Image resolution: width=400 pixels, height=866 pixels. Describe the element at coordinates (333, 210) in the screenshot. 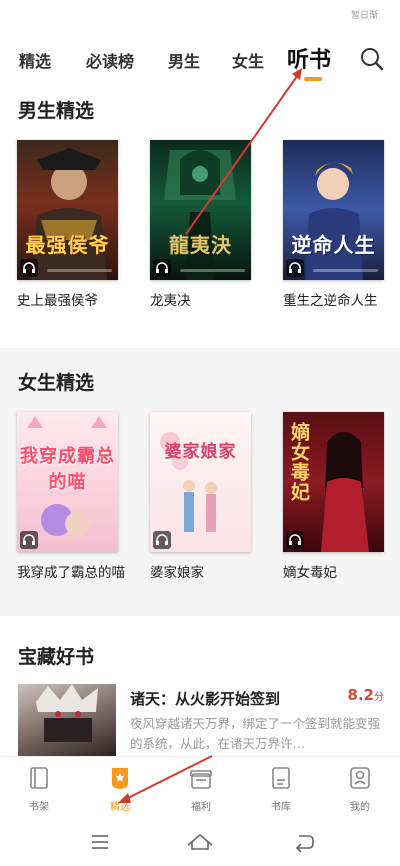

I see `book-cover: 逆命人生` at that location.